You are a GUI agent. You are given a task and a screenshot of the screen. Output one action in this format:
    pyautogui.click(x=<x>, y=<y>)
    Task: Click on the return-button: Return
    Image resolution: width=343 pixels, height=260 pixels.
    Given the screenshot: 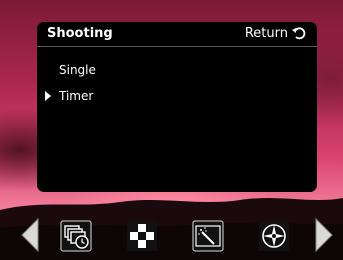 What is the action you would take?
    pyautogui.click(x=276, y=33)
    